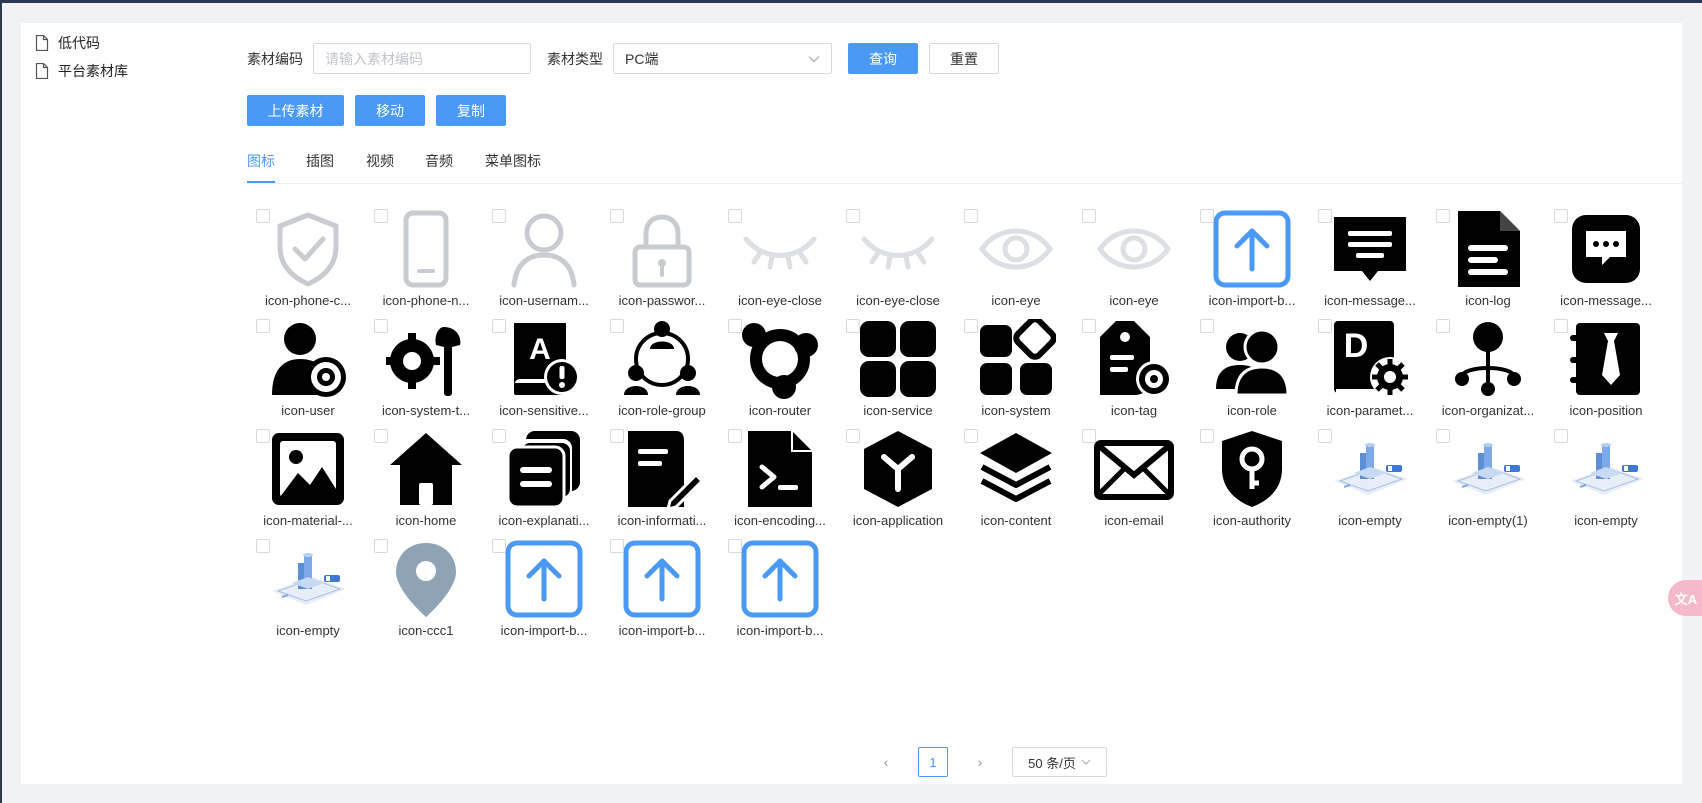 This screenshot has height=803, width=1702. Describe the element at coordinates (1488, 258) in the screenshot. I see `material-card: icon-log` at that location.